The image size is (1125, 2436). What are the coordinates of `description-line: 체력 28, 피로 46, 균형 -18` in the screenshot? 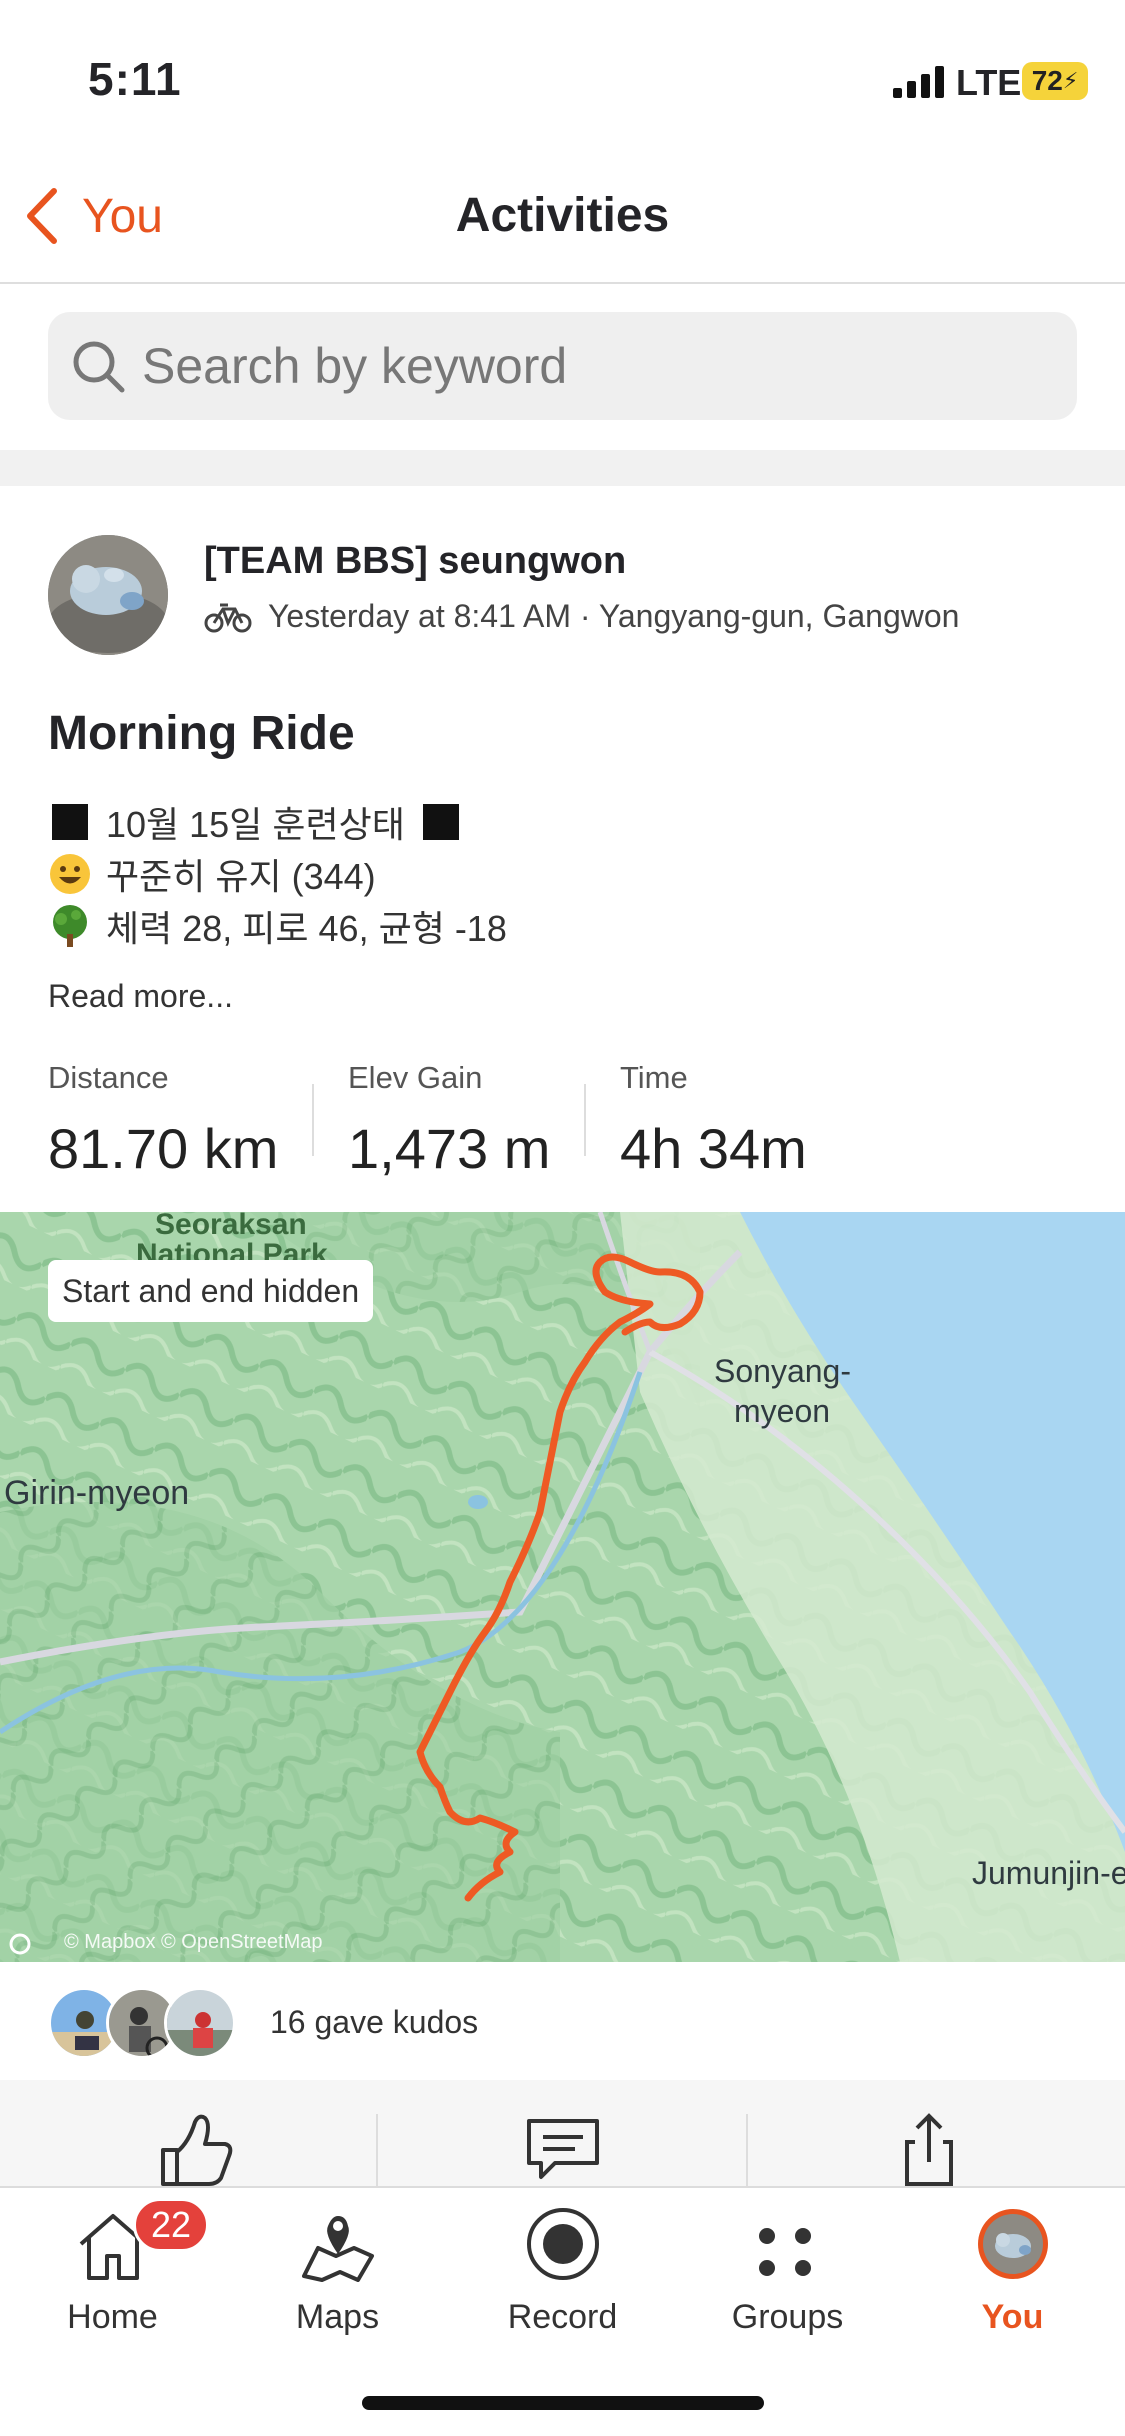 It's located at (277, 926).